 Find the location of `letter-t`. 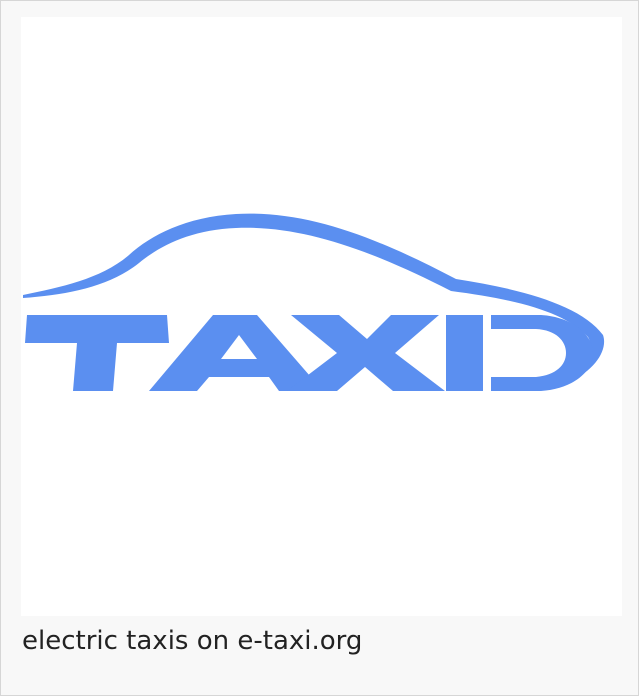

letter-t is located at coordinates (97, 353).